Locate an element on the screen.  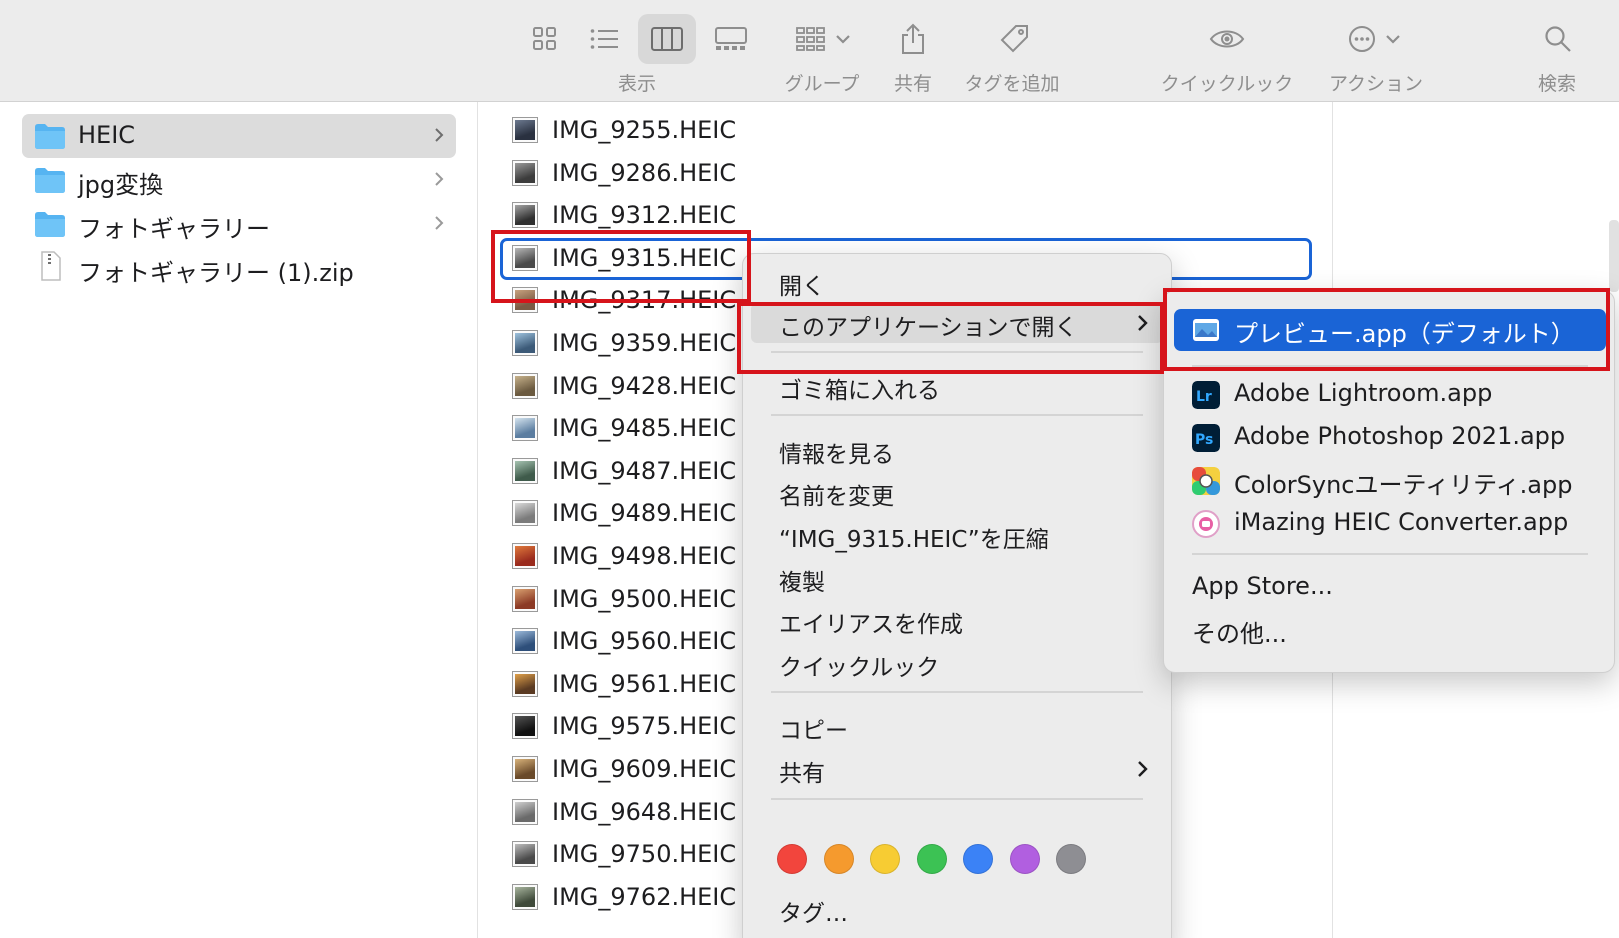
icon-view-button is located at coordinates (545, 39).